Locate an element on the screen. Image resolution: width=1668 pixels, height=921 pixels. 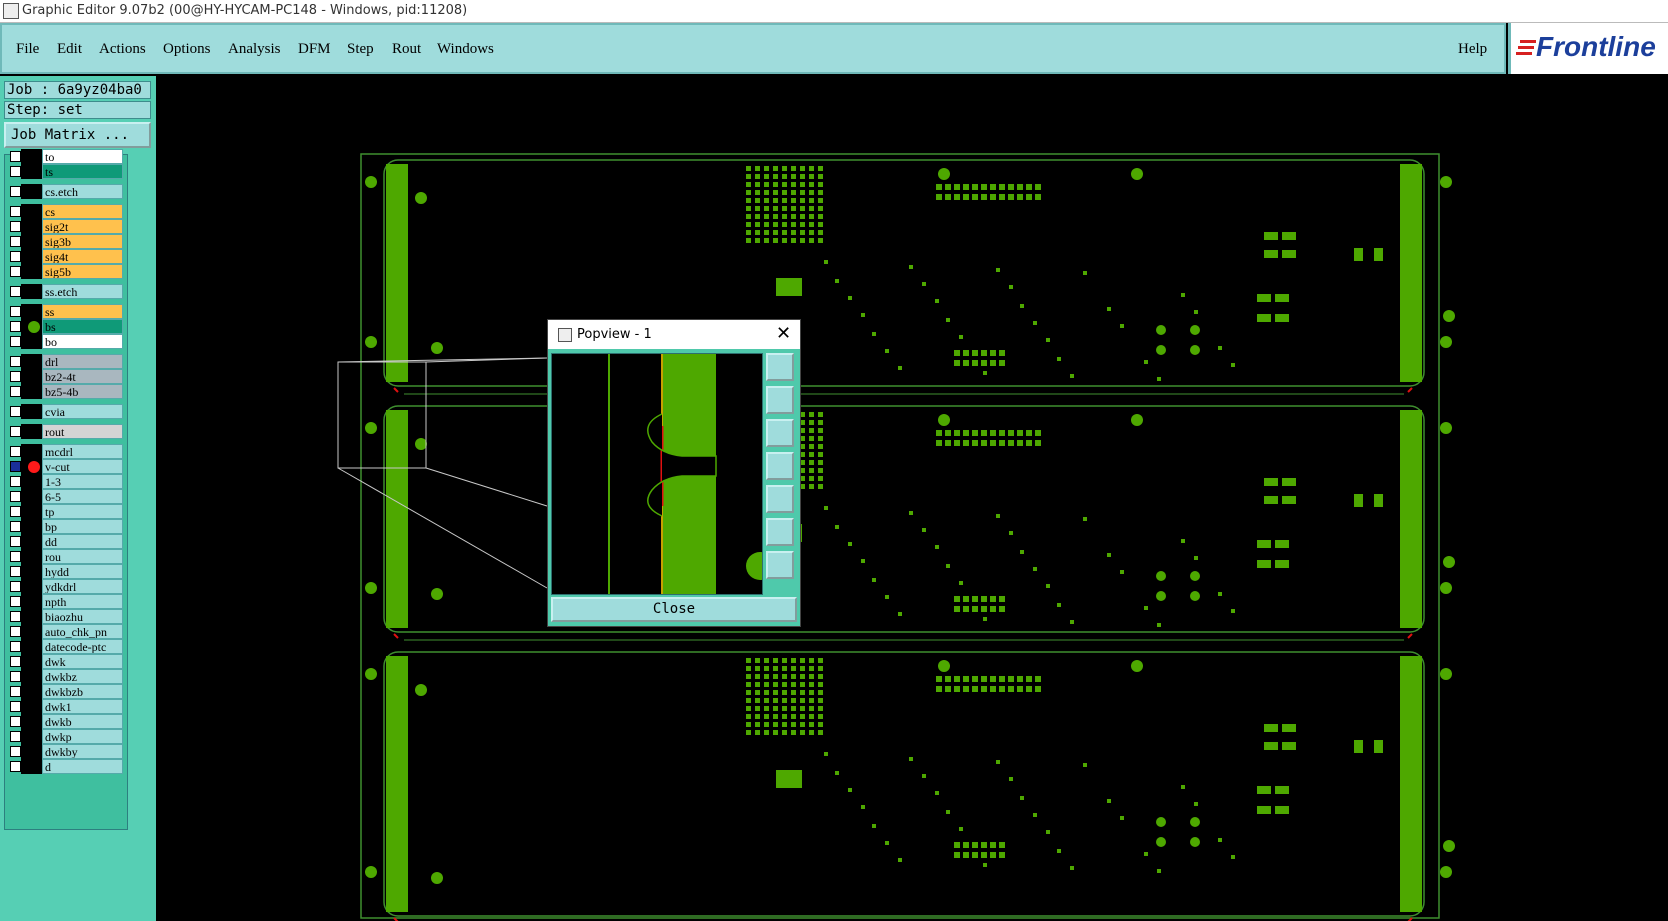
layer-row: biaozhu is located at coordinates (64, 616).